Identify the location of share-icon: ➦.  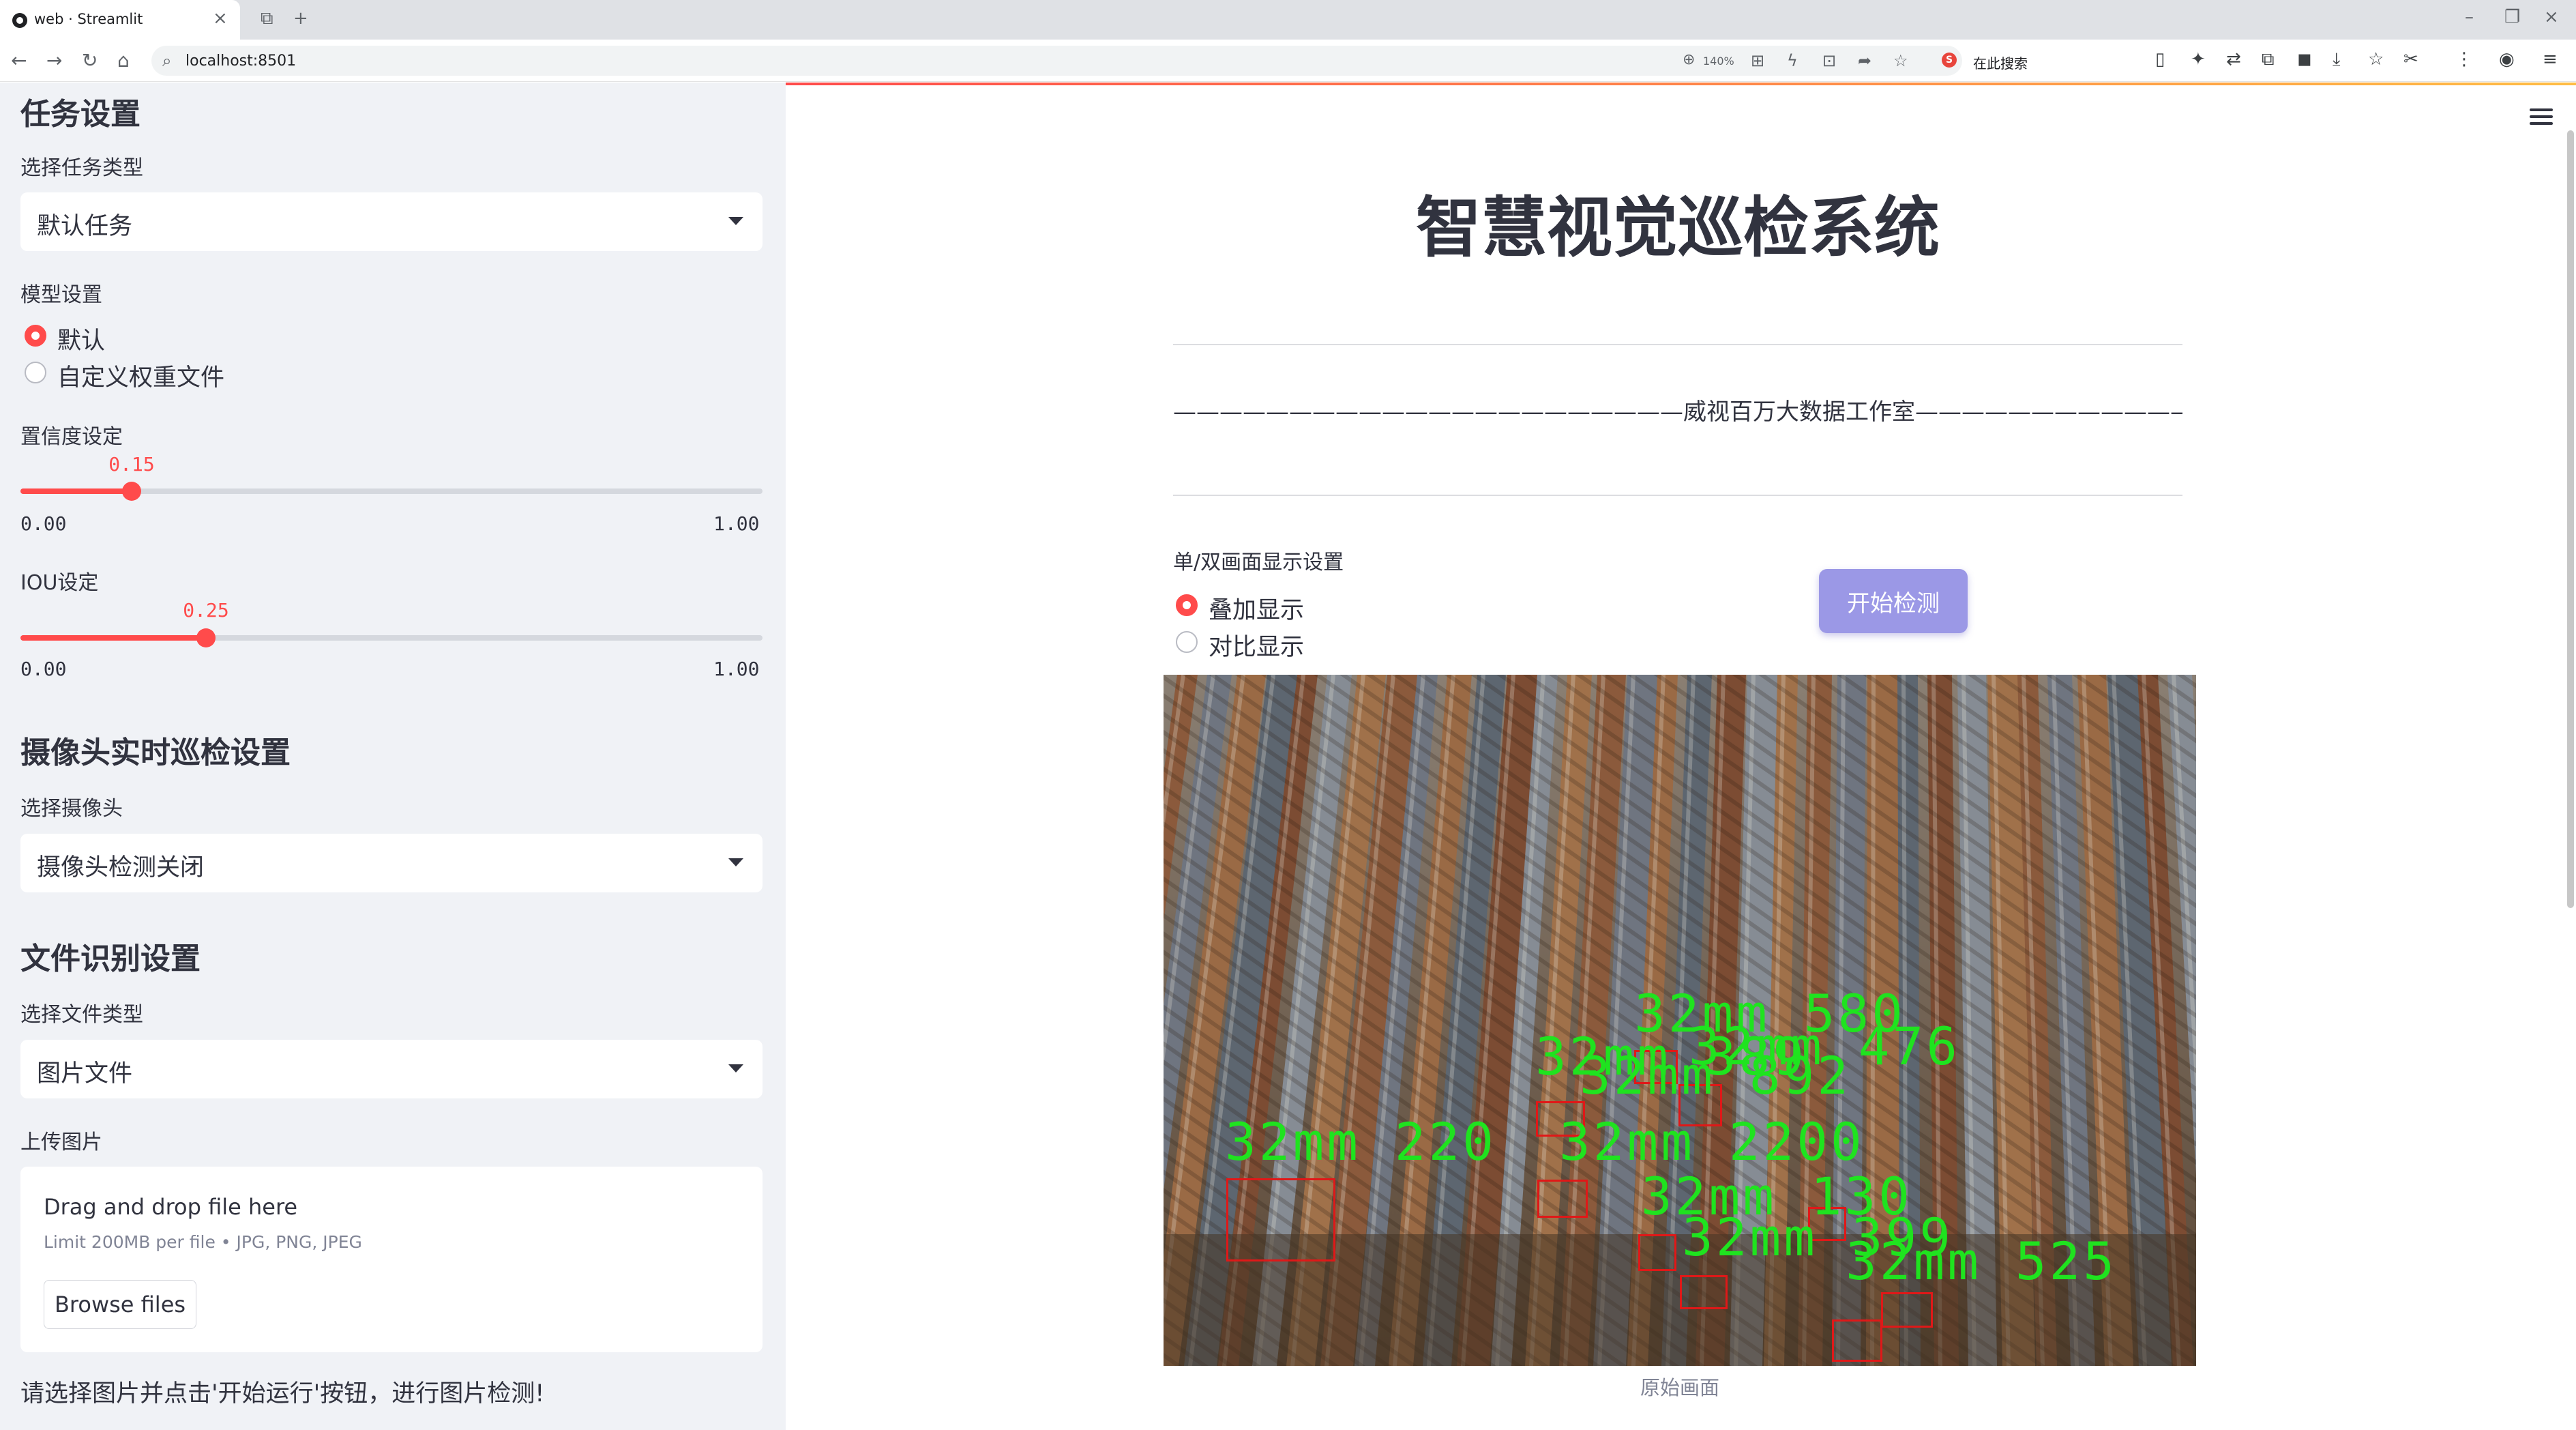
(1864, 60).